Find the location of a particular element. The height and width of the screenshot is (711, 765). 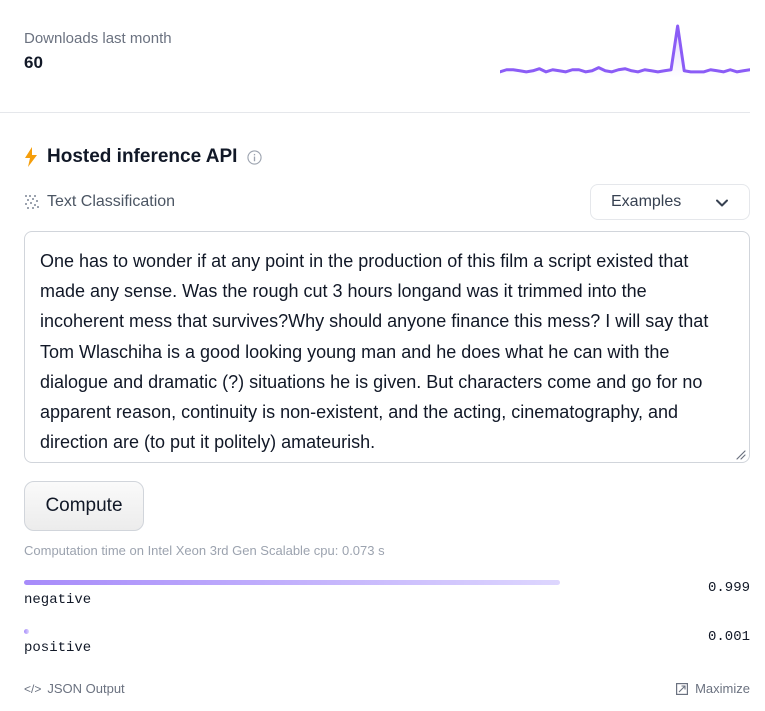

json-output-link: </> JSON Output is located at coordinates (74, 688).